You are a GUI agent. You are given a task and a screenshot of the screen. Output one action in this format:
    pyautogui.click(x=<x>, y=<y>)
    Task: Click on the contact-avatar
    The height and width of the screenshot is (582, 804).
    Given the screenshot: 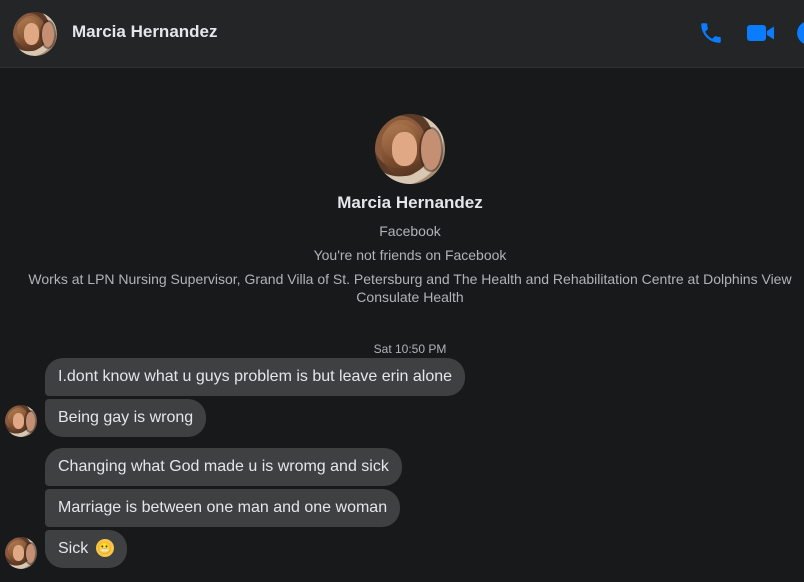 What is the action you would take?
    pyautogui.click(x=35, y=34)
    